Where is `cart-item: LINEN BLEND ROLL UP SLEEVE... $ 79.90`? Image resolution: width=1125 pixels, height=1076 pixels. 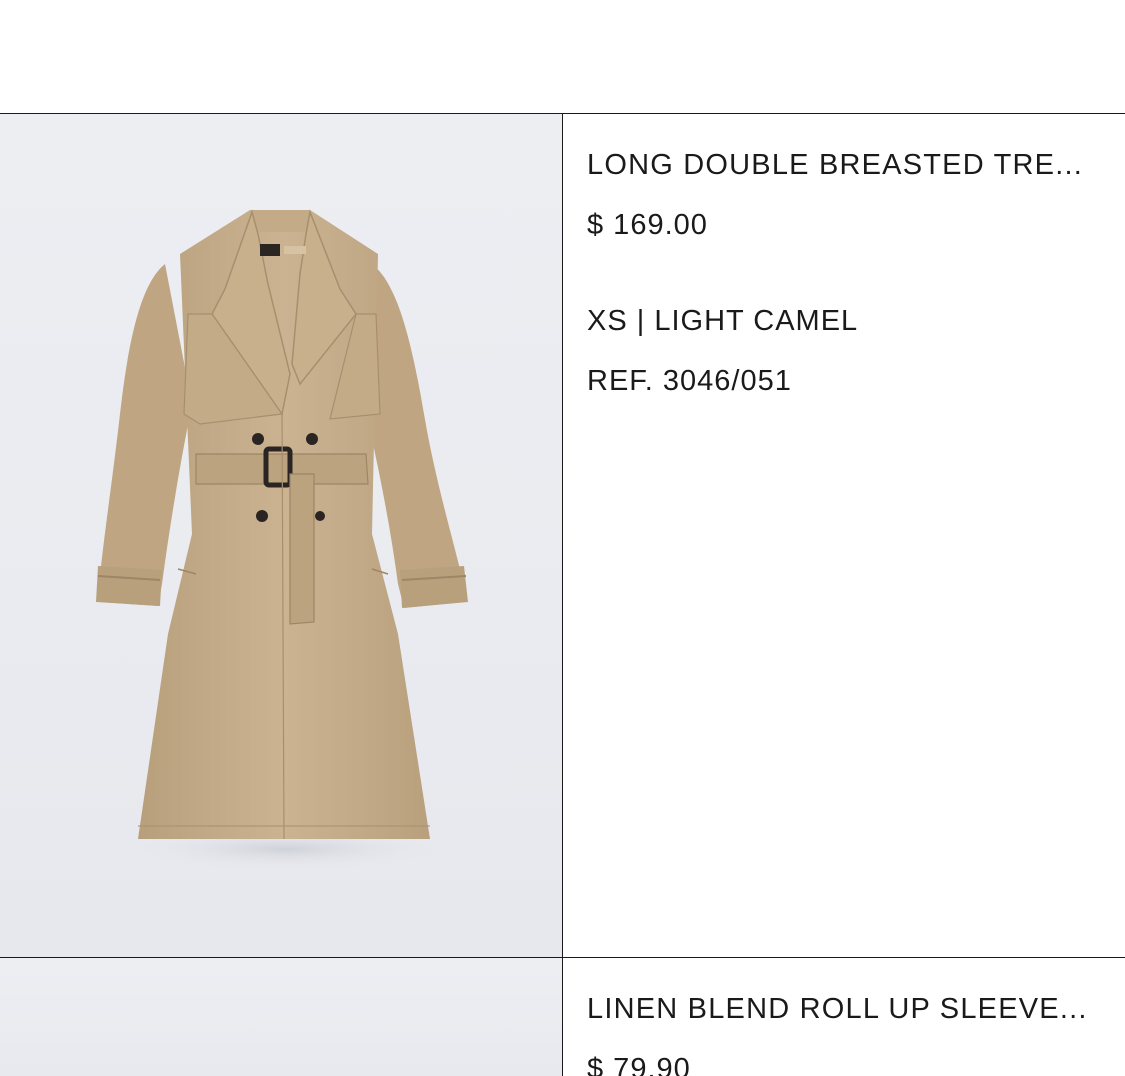
cart-item: LINEN BLEND ROLL UP SLEEVE... $ 79.90 is located at coordinates (562, 1016).